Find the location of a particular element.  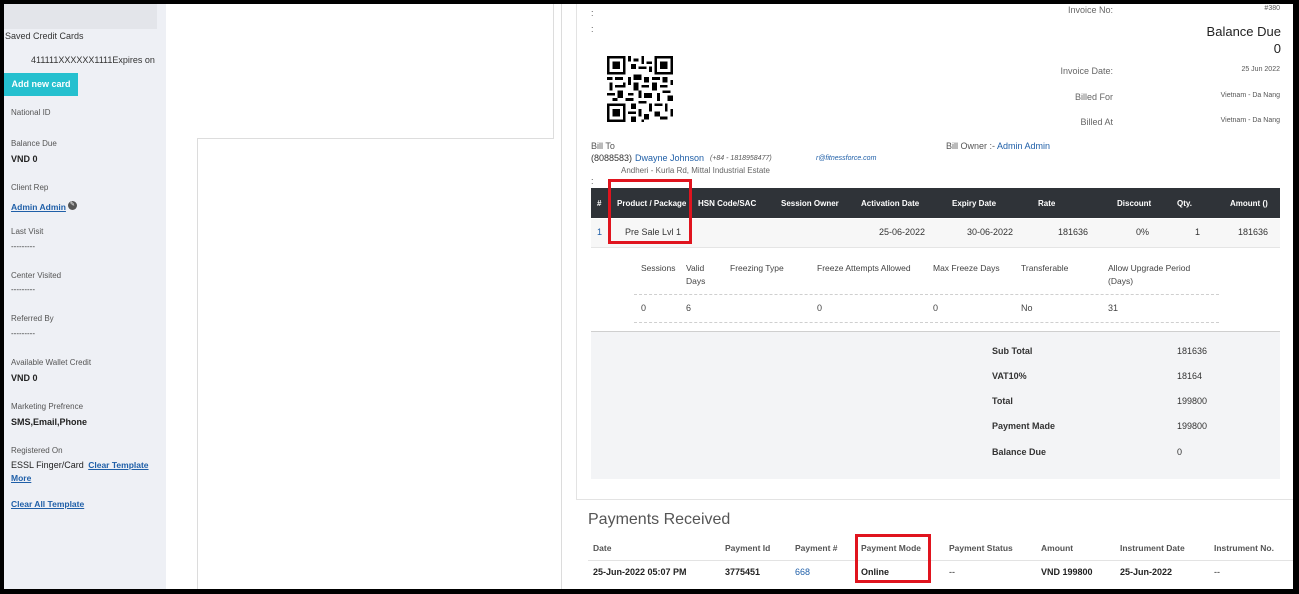

sidebar-top-bar is located at coordinates (80, 16).